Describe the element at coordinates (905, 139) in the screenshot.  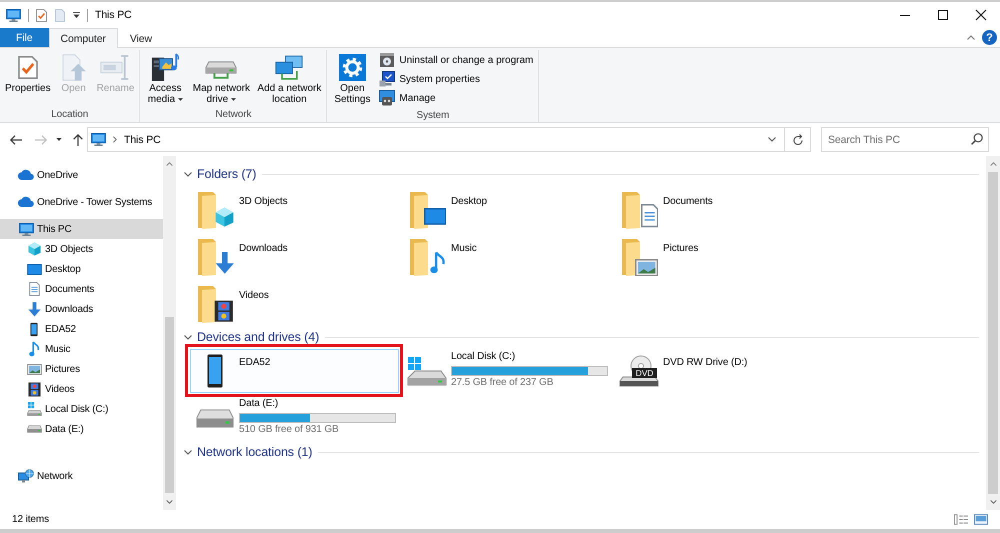
I see `search-field: Search This PC` at that location.